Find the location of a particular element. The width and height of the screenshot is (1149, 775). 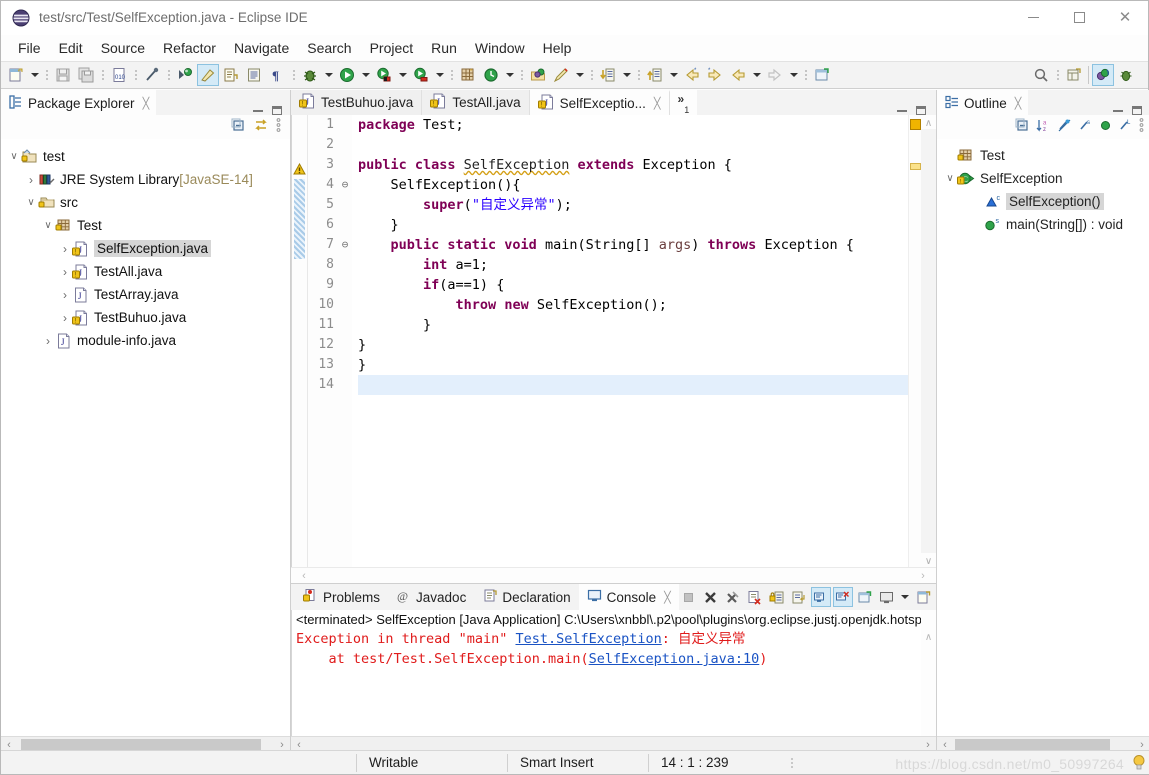

warning-marker-icon is located at coordinates (299, 170).